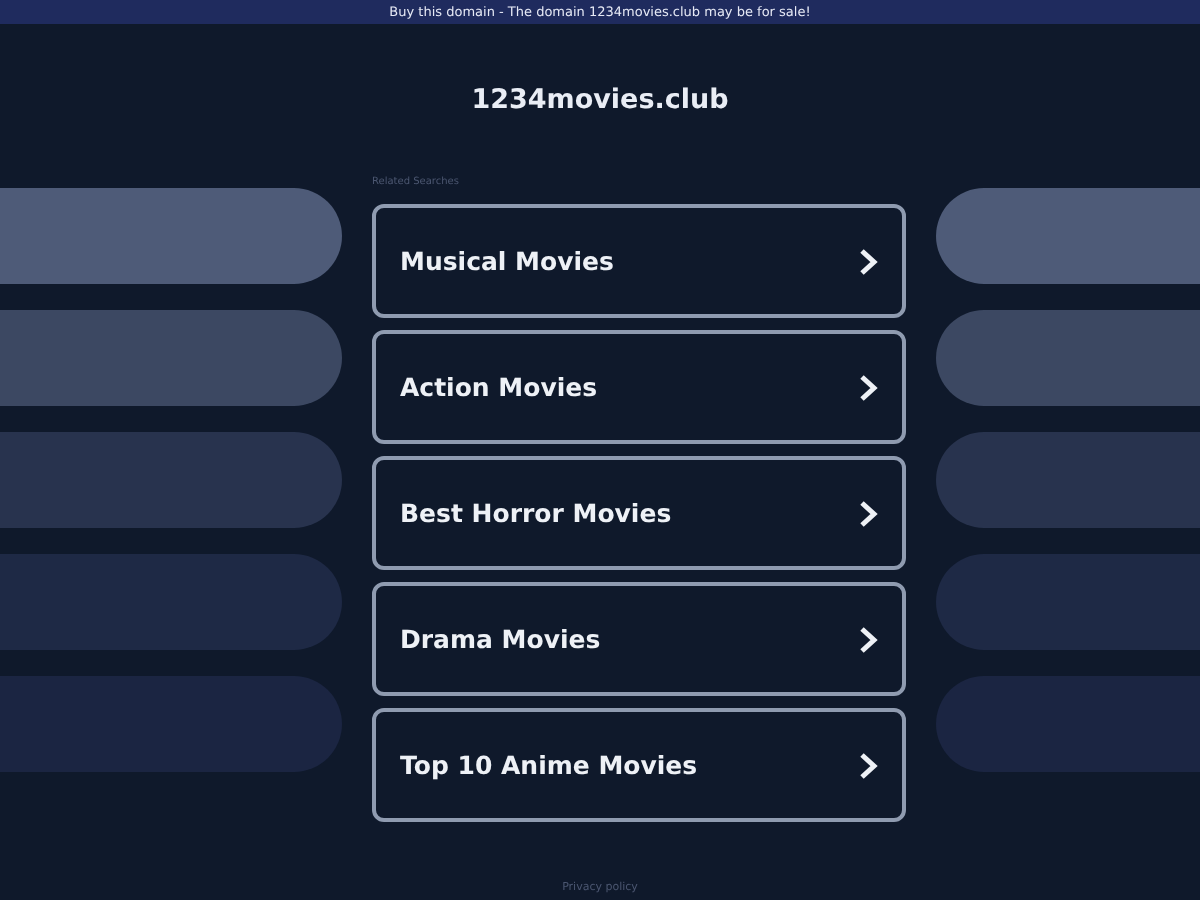 The width and height of the screenshot is (1200, 900). I want to click on search-link: Action Movies, so click(639, 387).